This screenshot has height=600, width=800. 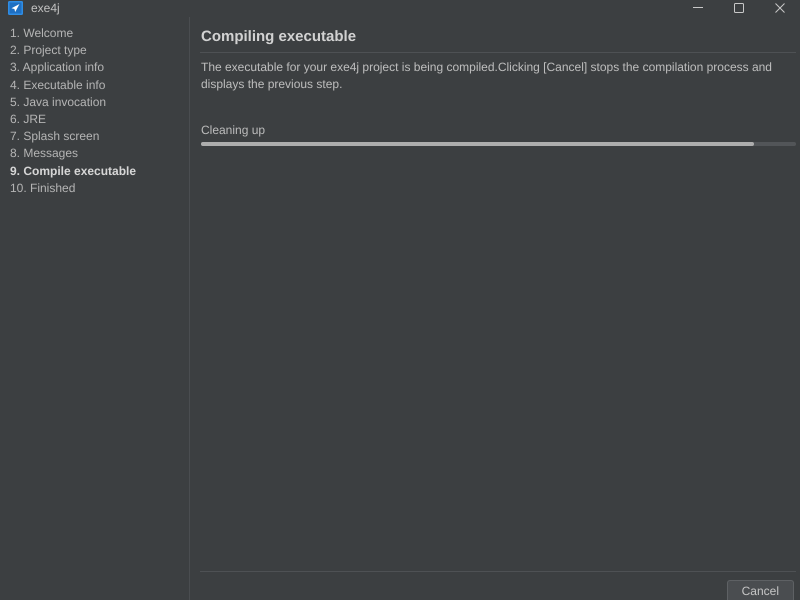 What do you see at coordinates (233, 130) in the screenshot?
I see `progress-label: Cleaning up` at bounding box center [233, 130].